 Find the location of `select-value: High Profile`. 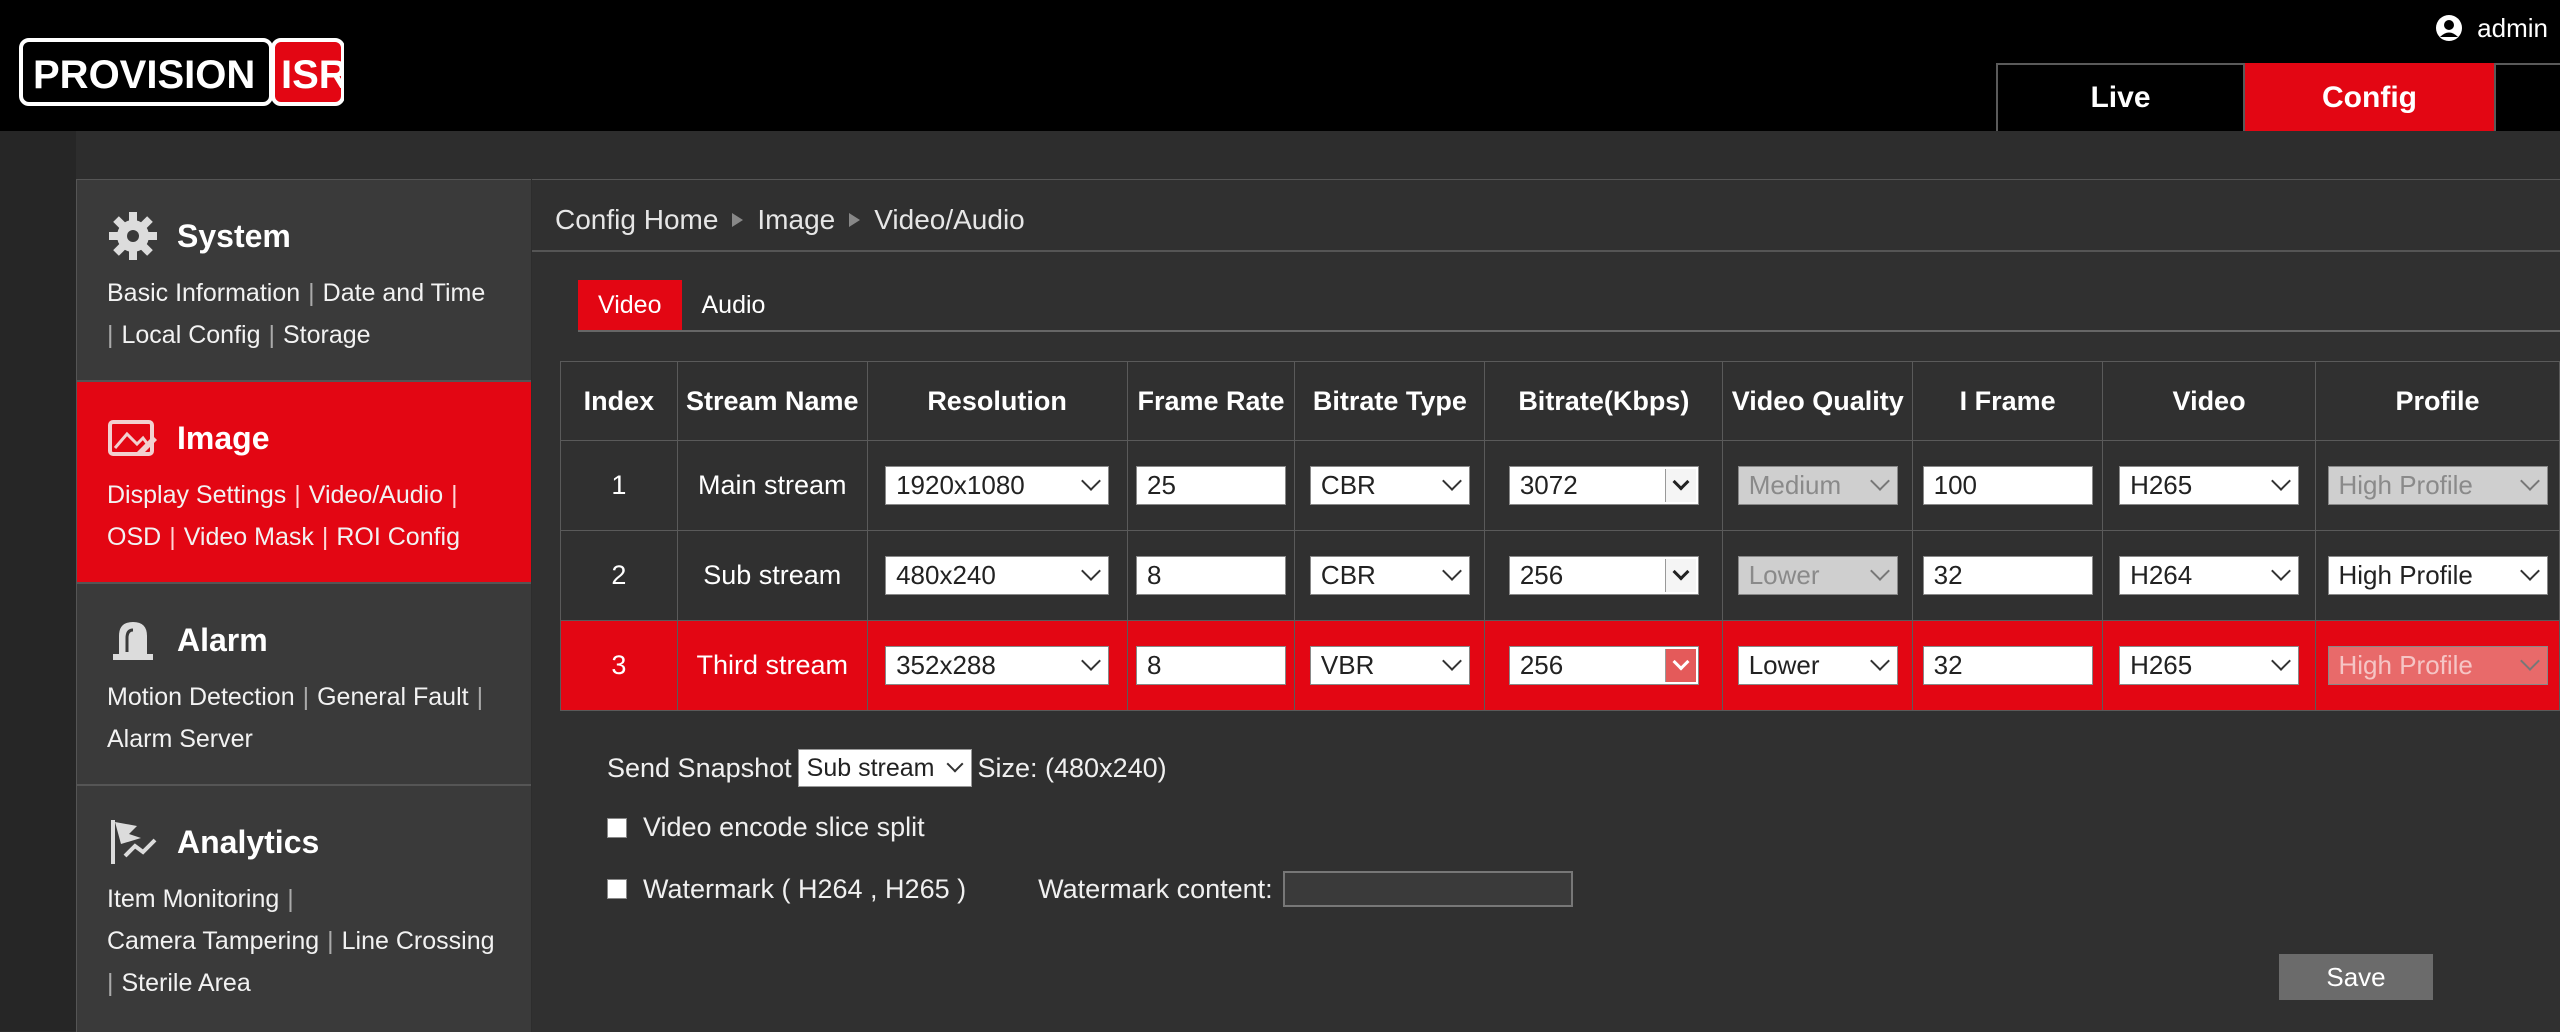

select-value: High Profile is located at coordinates (2405, 575).